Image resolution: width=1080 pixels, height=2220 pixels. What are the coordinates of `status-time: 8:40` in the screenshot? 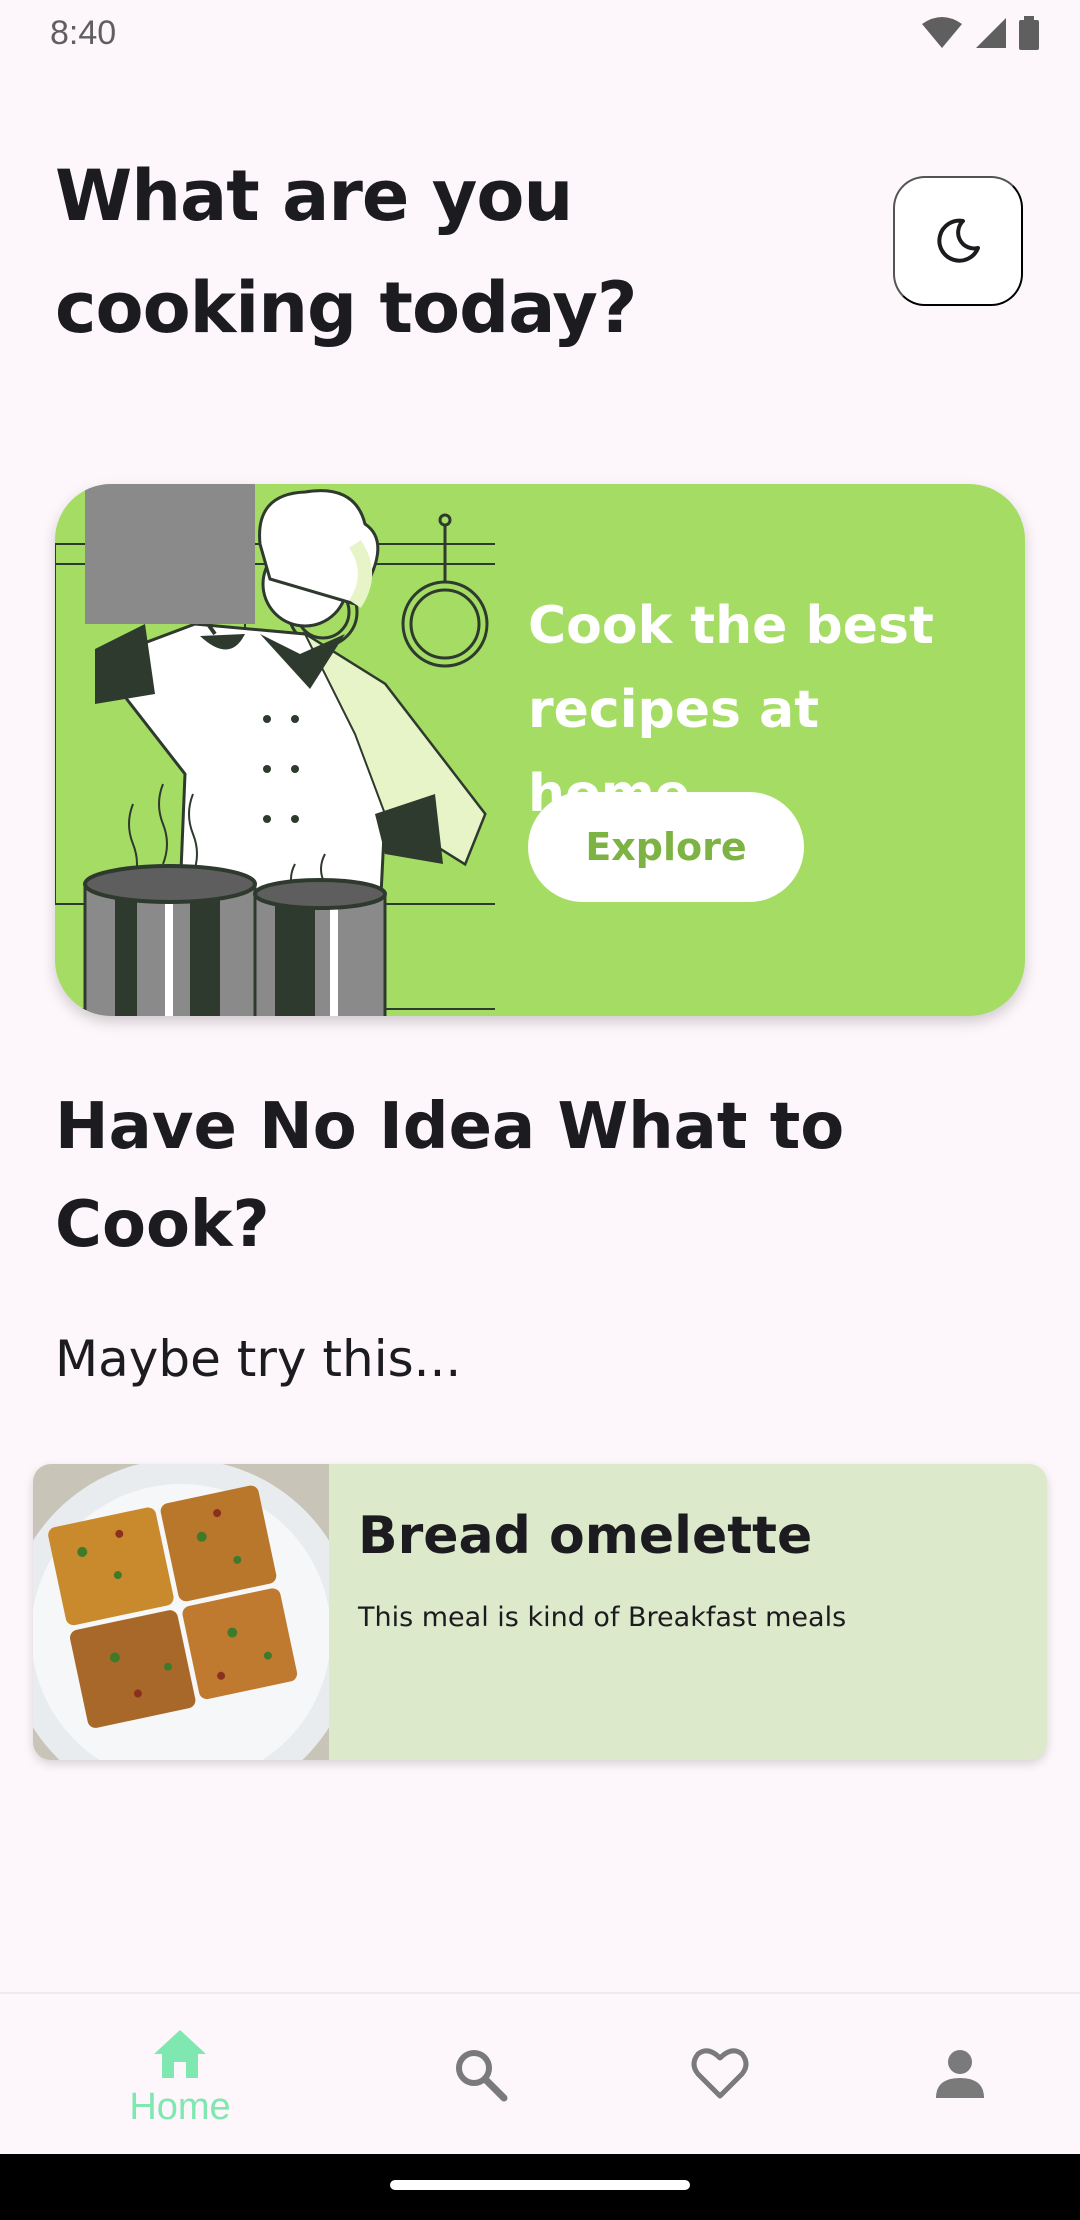 It's located at (83, 33).